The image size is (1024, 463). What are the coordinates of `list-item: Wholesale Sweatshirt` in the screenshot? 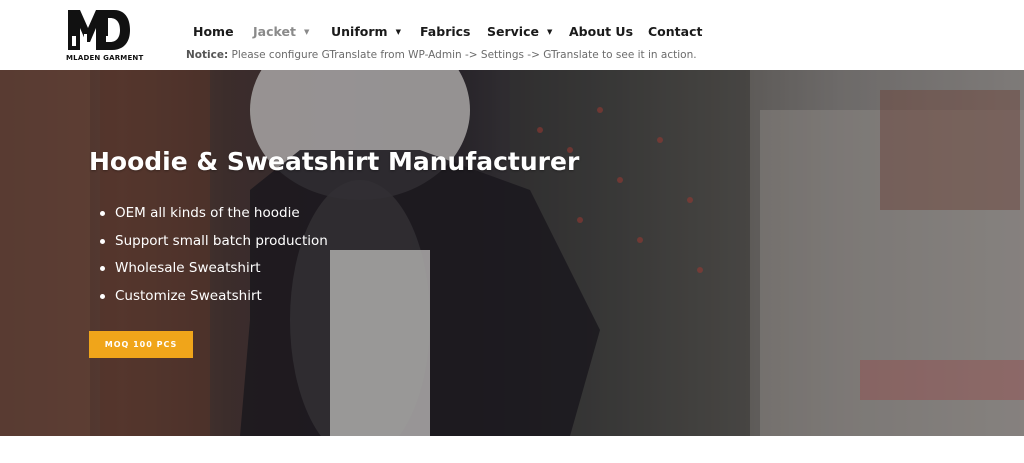 It's located at (212, 272).